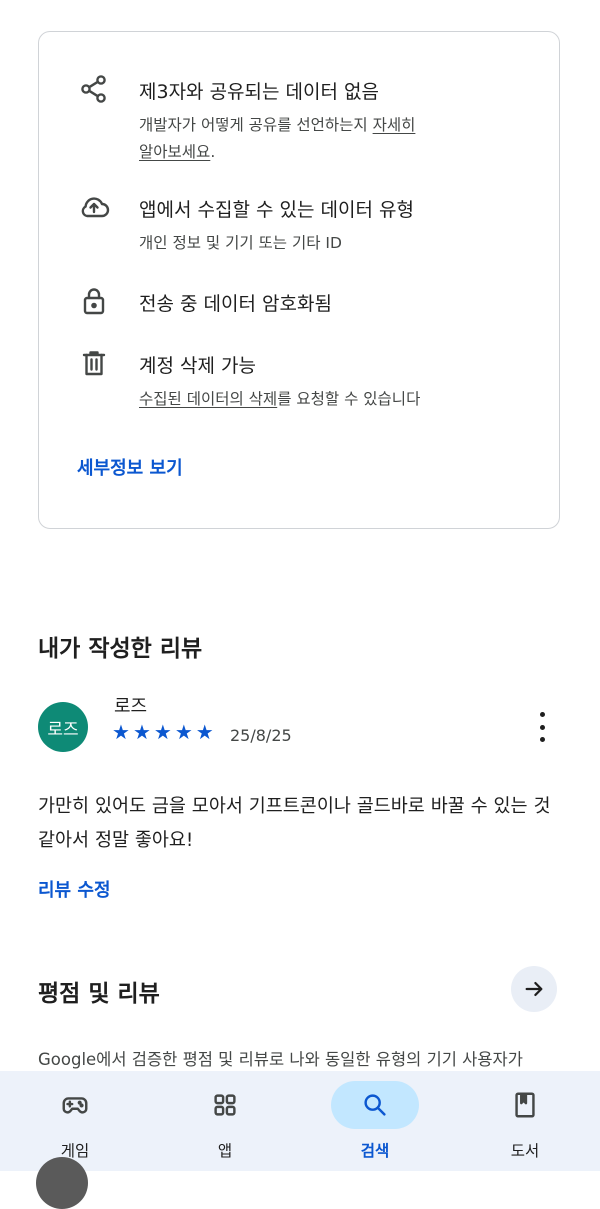 Image resolution: width=600 pixels, height=1209 pixels. I want to click on safety-item-subtitle: 개인 정보 및 기기 또는 기타 ID, so click(240, 243).